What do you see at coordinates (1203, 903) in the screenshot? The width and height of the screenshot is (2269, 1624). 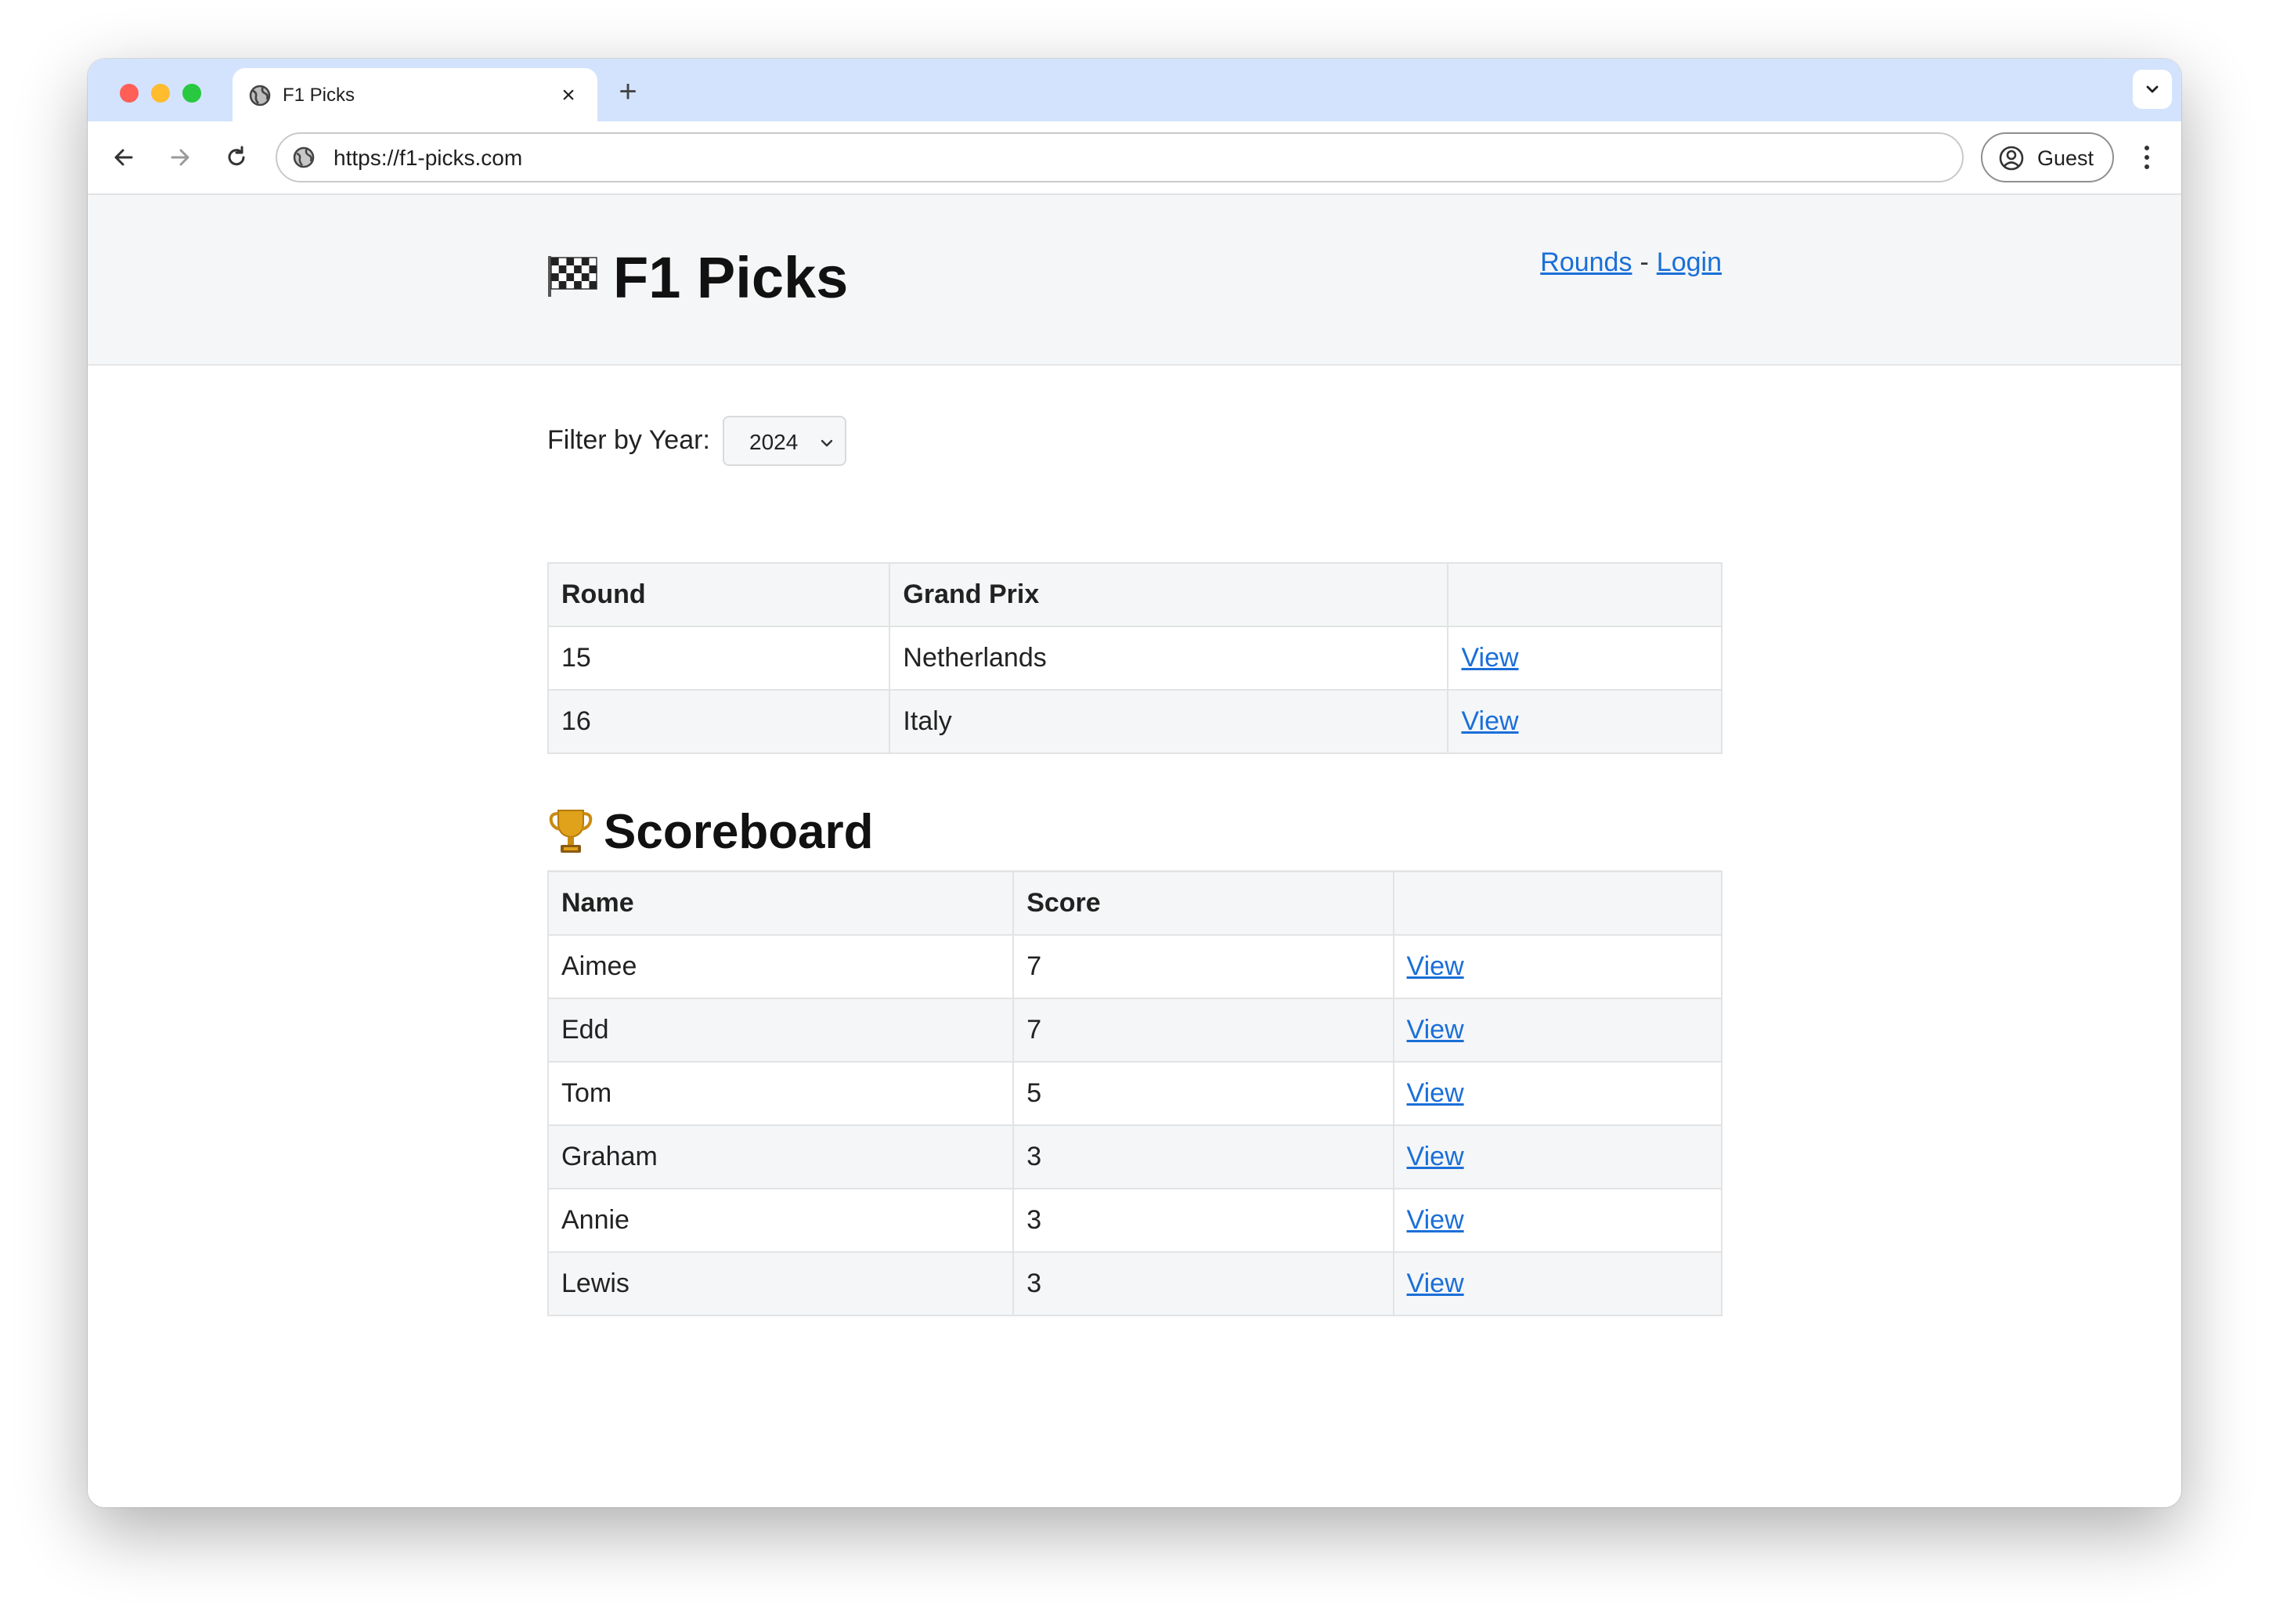 I see `column-header-score: Score` at bounding box center [1203, 903].